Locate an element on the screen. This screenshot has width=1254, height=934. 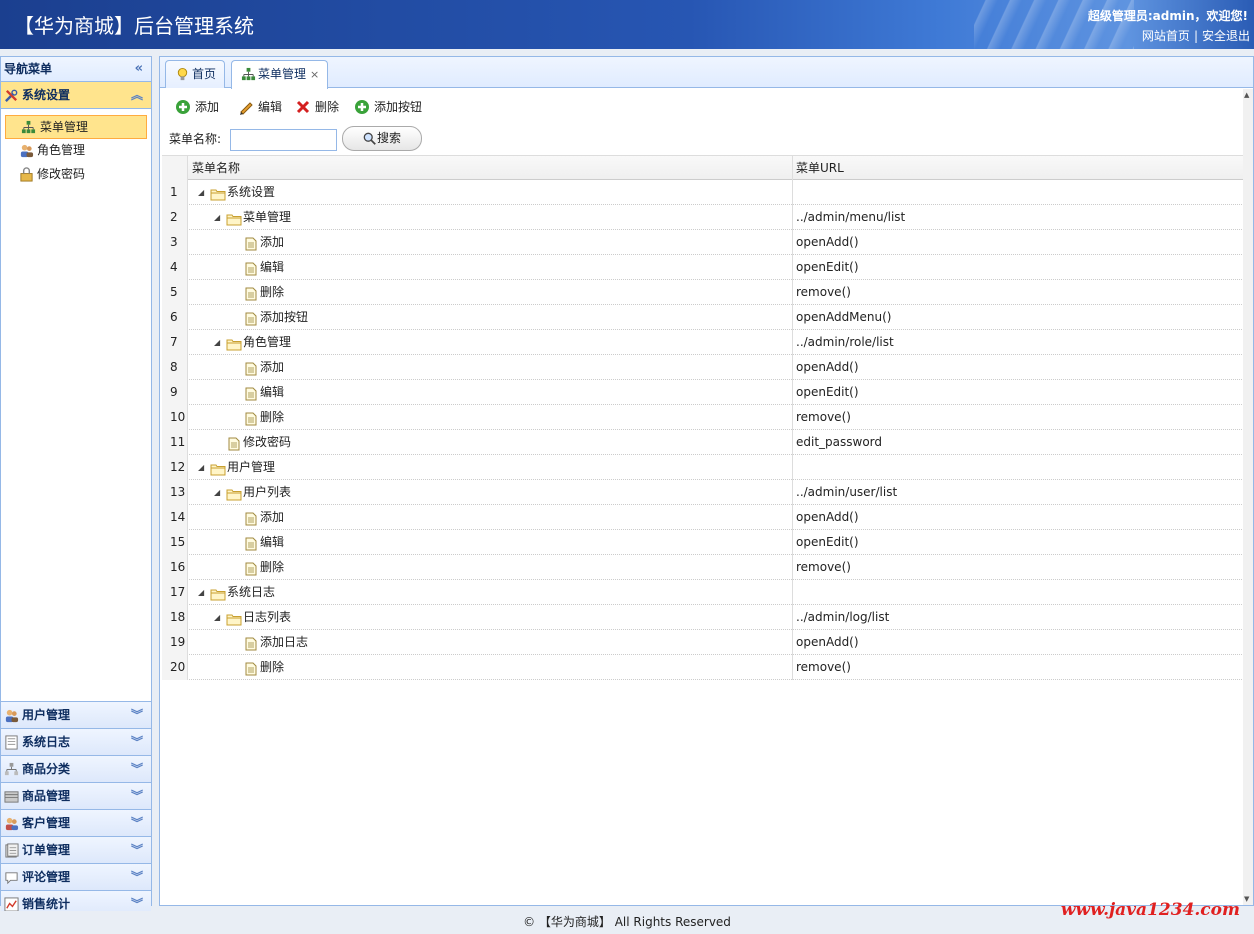
add-button: 添加 is located at coordinates (197, 107).